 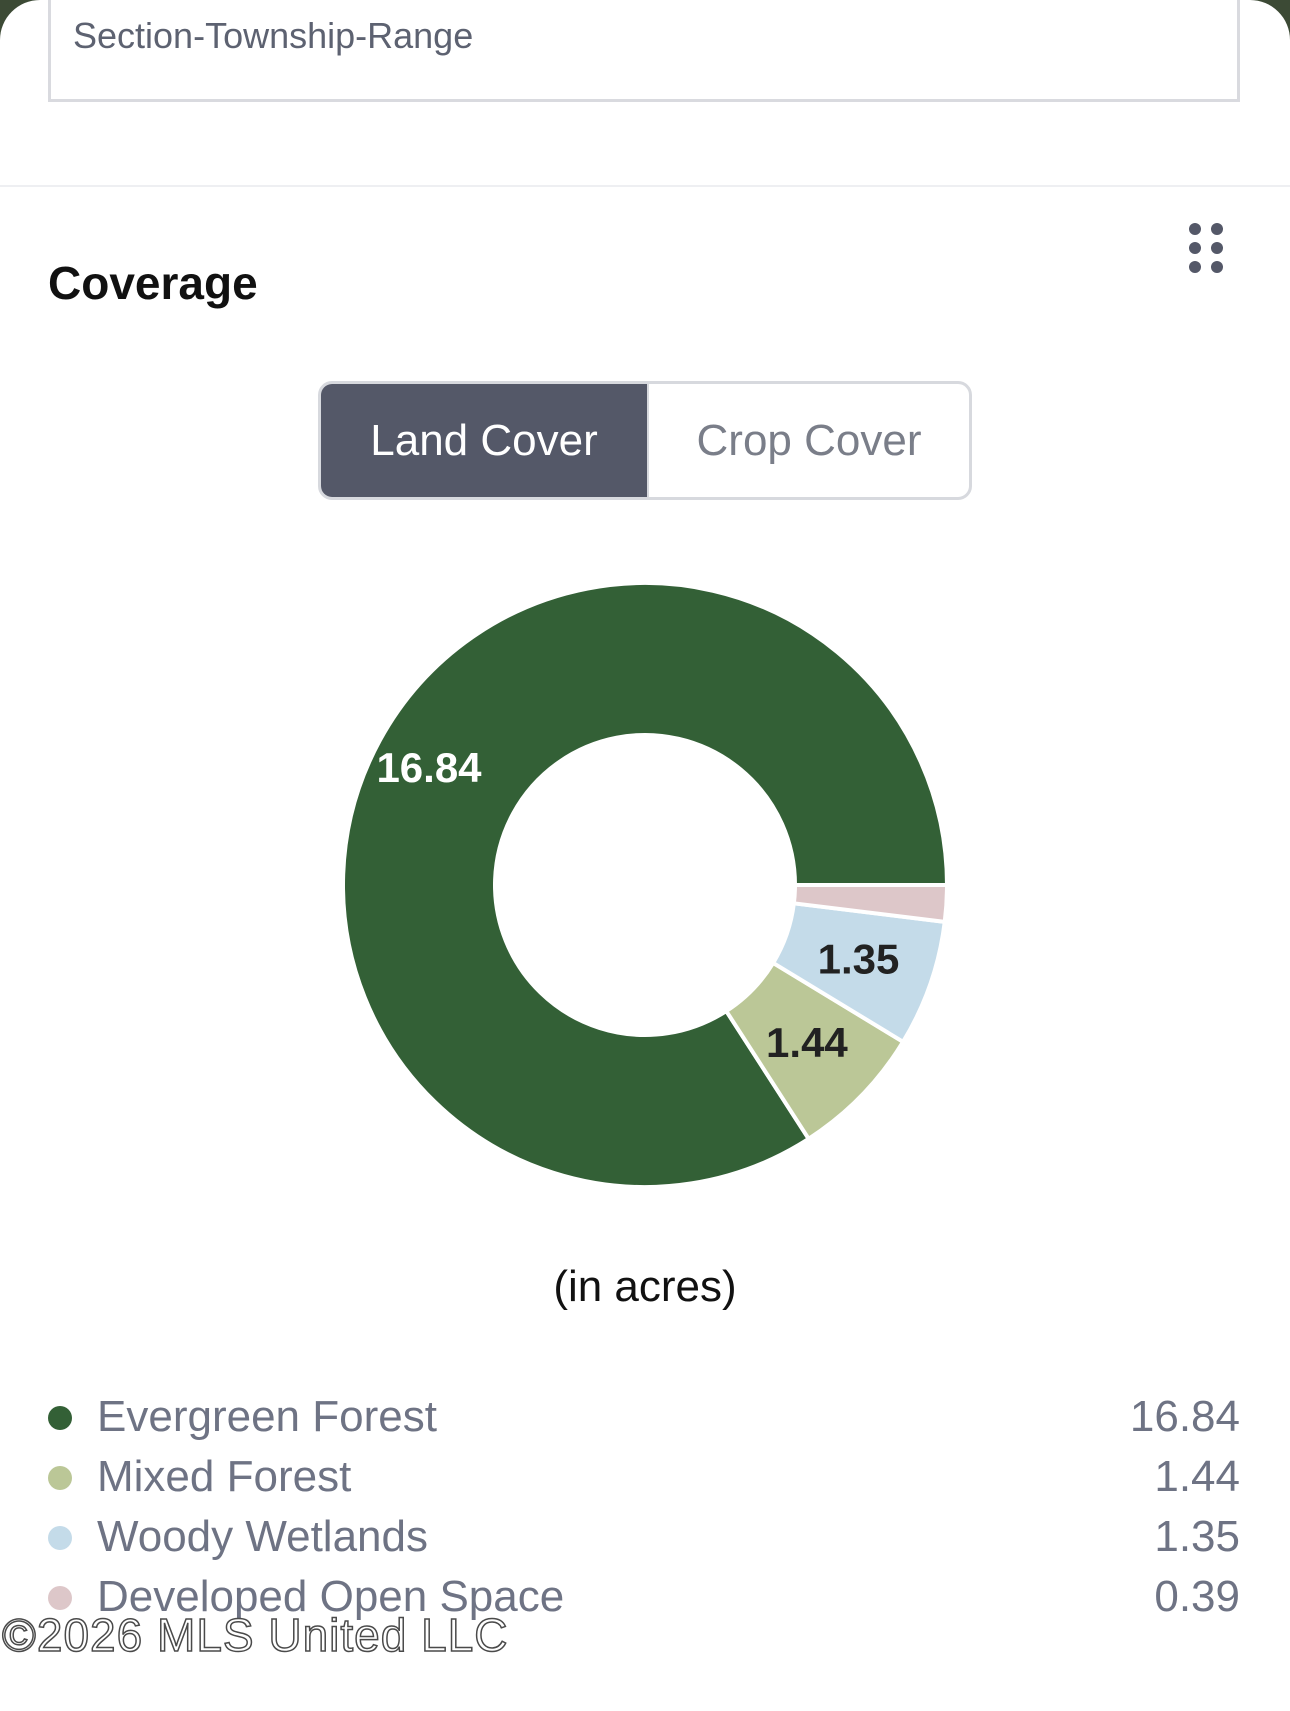 I want to click on legend-item-evergreen-forest: Evergreen Forest 16.84, so click(x=644, y=1418).